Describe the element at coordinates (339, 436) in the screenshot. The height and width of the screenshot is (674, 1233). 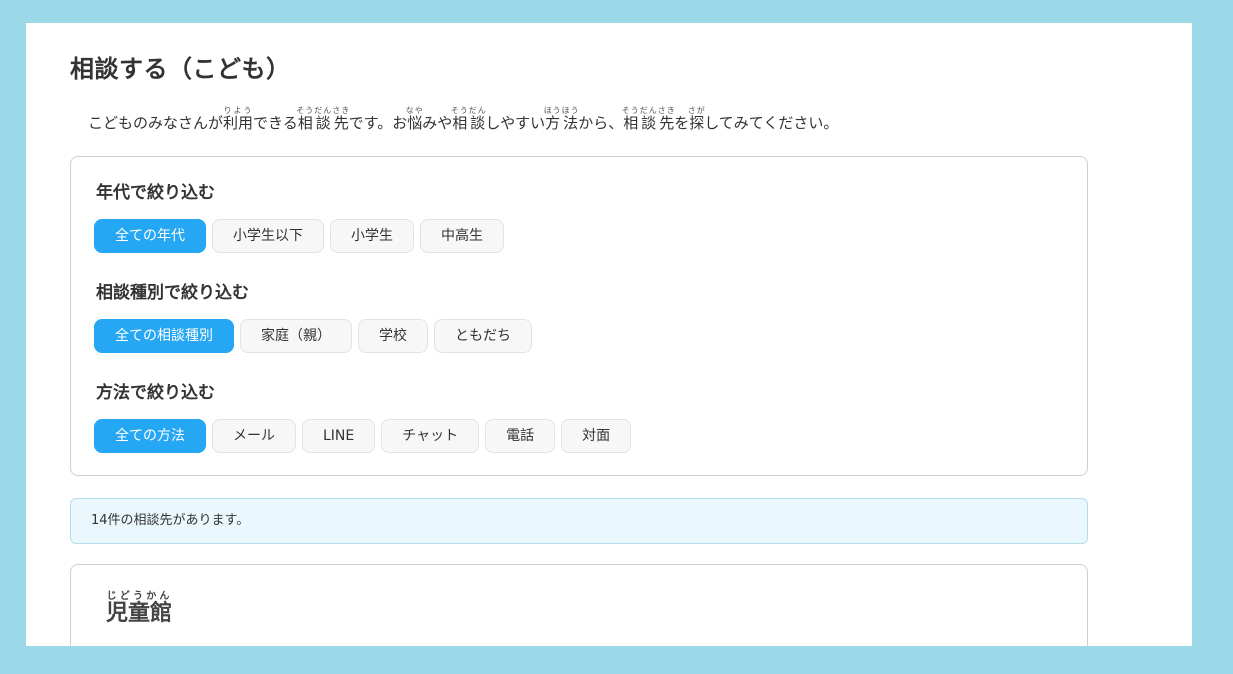
I see `chip-method-line: LINE` at that location.